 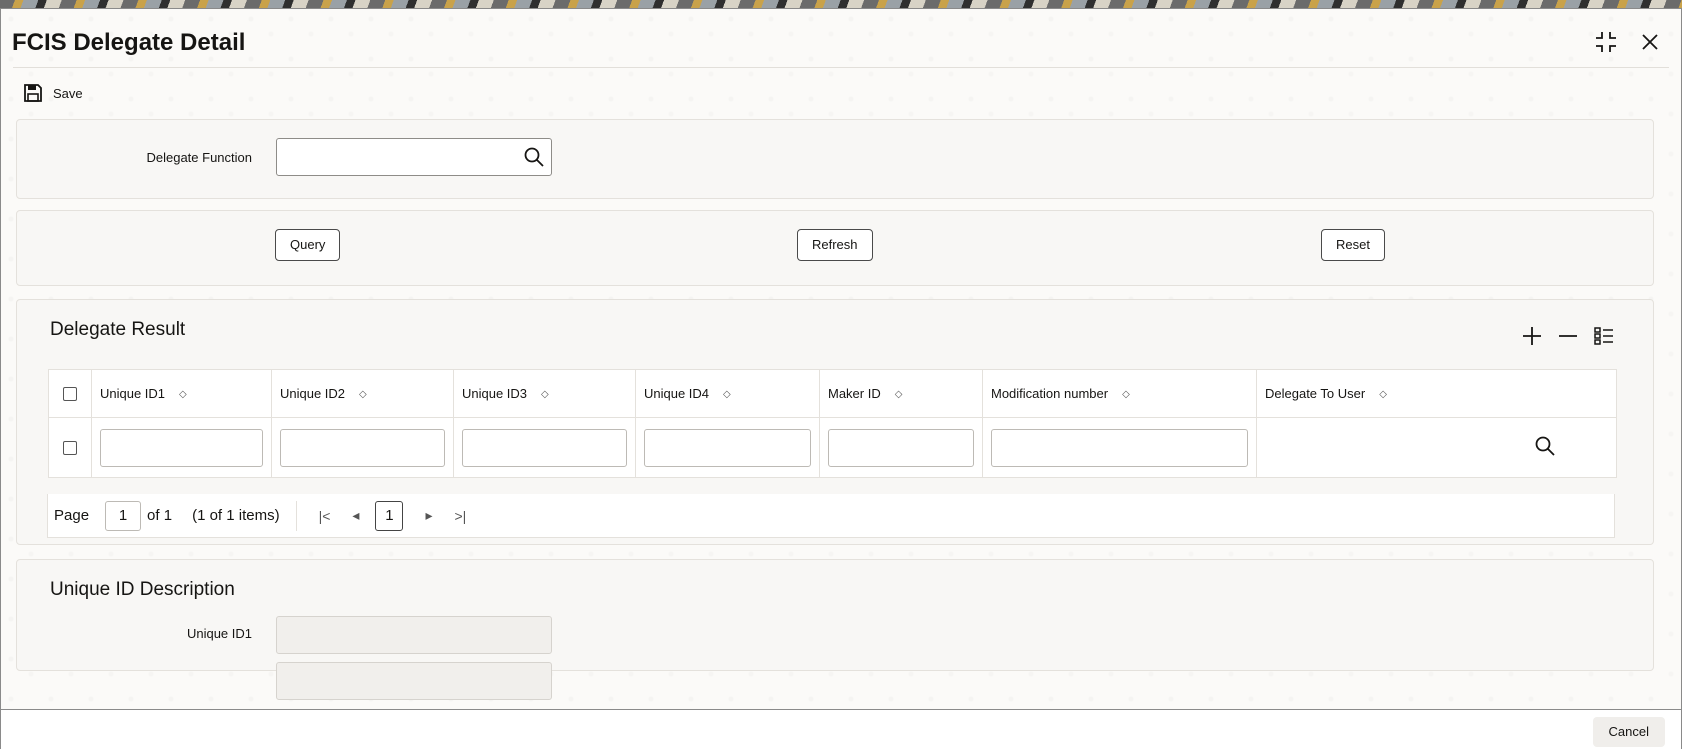 I want to click on unique-id3-cell, so click(x=544, y=447).